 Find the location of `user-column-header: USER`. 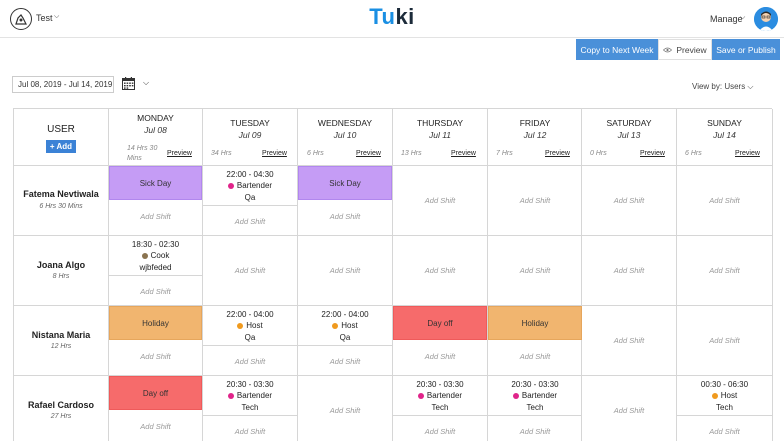

user-column-header: USER is located at coordinates (61, 129).